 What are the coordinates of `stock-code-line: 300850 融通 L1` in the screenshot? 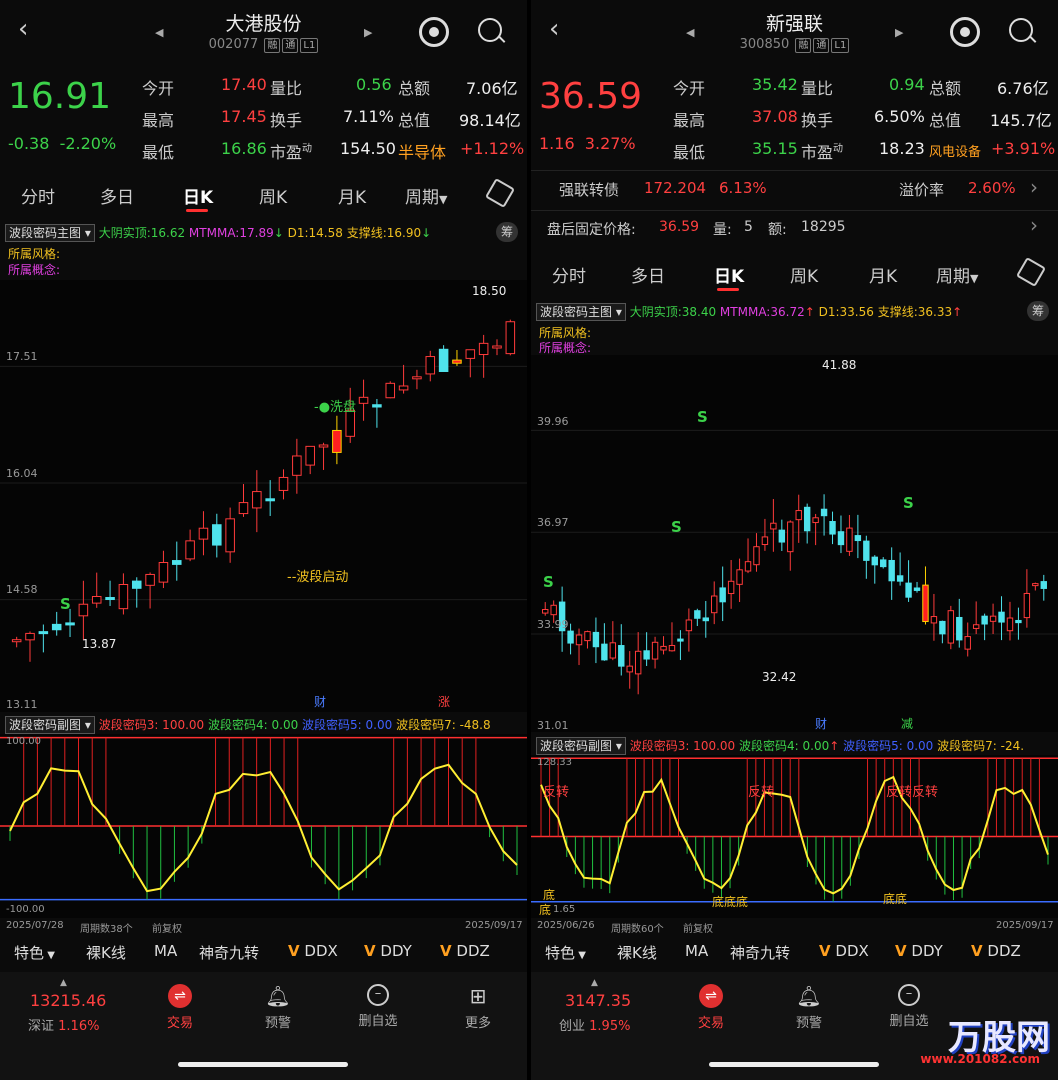 It's located at (794, 45).